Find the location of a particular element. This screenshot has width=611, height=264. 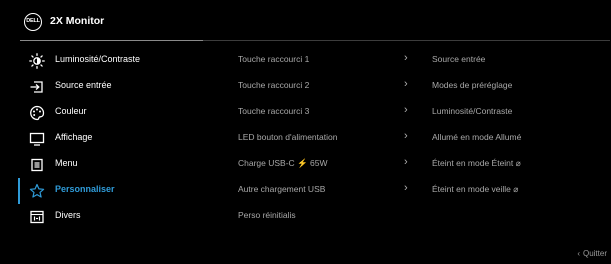

option-label: LED bouton d'alimentation is located at coordinates (288, 137).